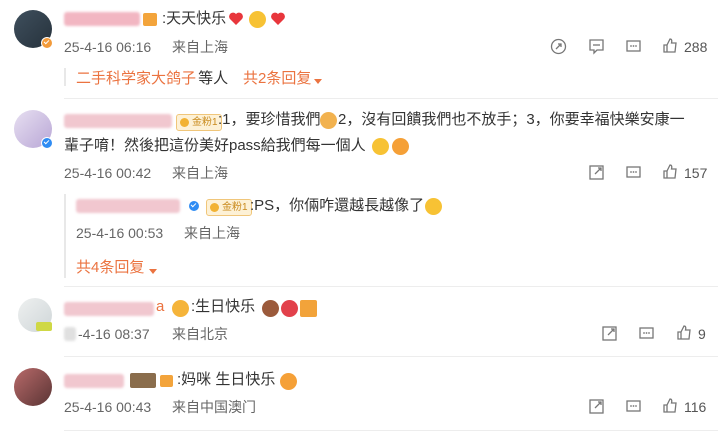 The image size is (718, 445). I want to click on laugh-emoji, so click(433, 206).